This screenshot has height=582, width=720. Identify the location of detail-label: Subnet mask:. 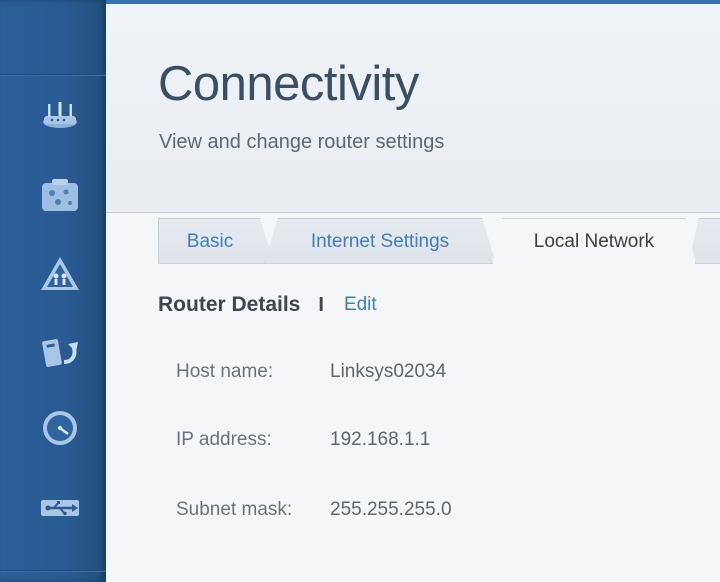
(234, 509).